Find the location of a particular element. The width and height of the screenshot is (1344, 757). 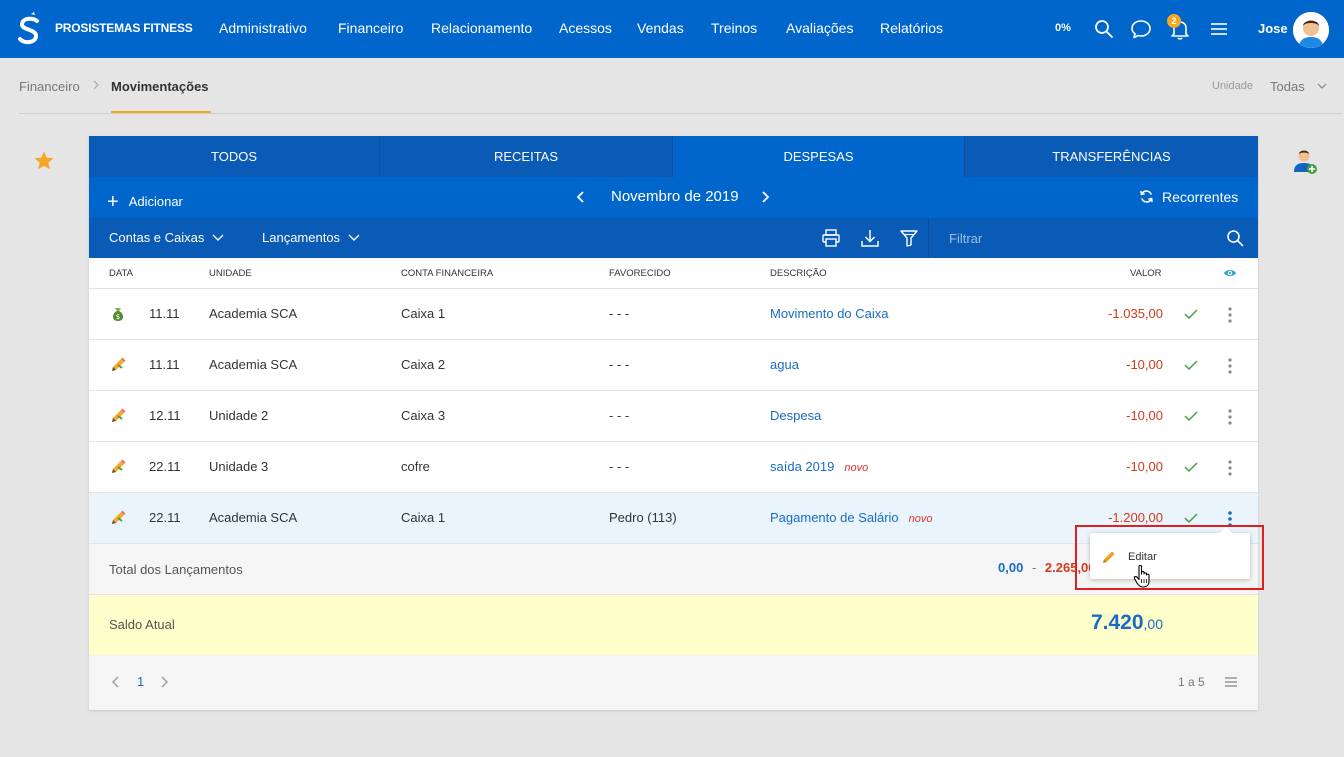

tab-todos: TODOS is located at coordinates (234, 156).